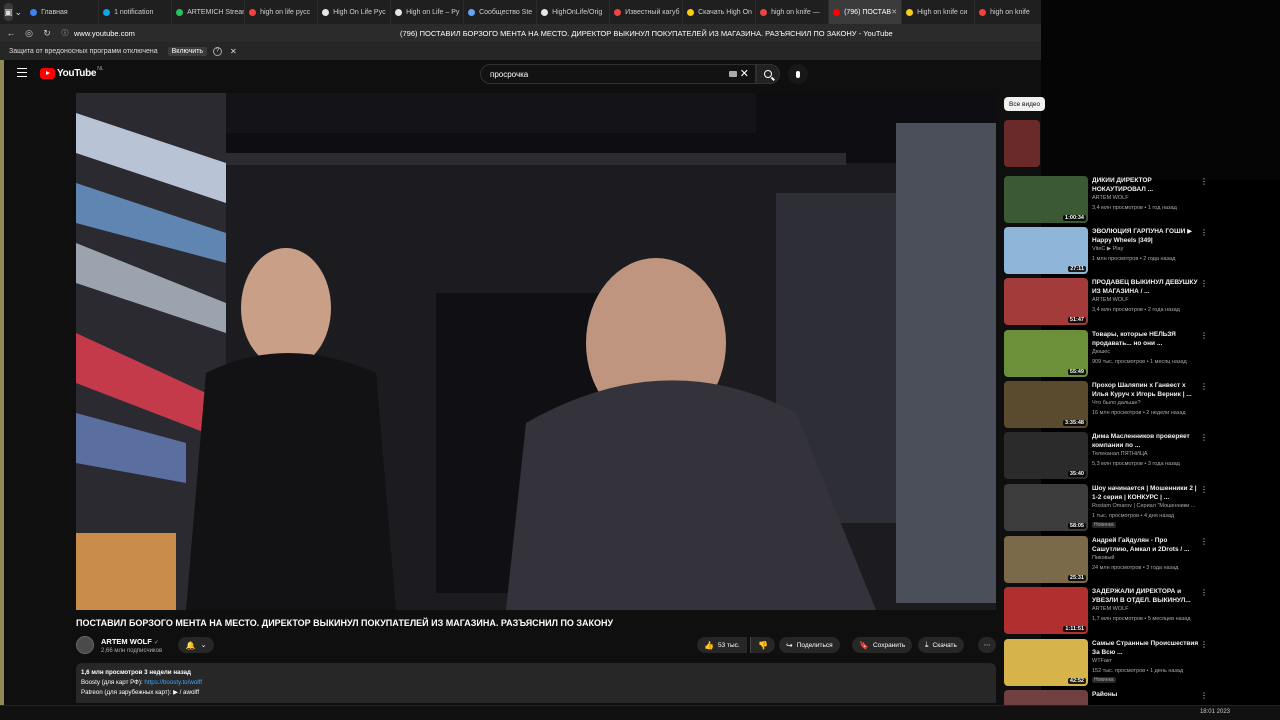  I want to click on browser-tab: ARTEMICH Stream, so click(209, 12).